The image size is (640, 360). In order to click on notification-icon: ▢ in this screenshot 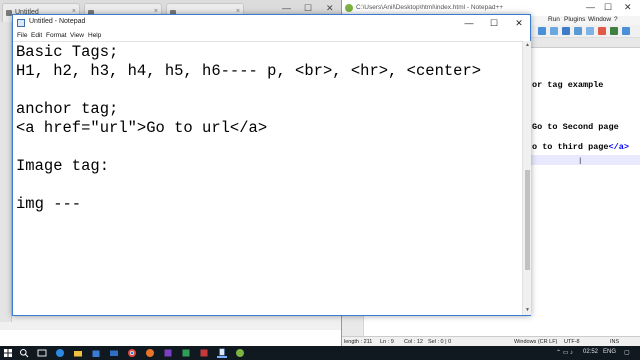, I will do `click(627, 352)`.